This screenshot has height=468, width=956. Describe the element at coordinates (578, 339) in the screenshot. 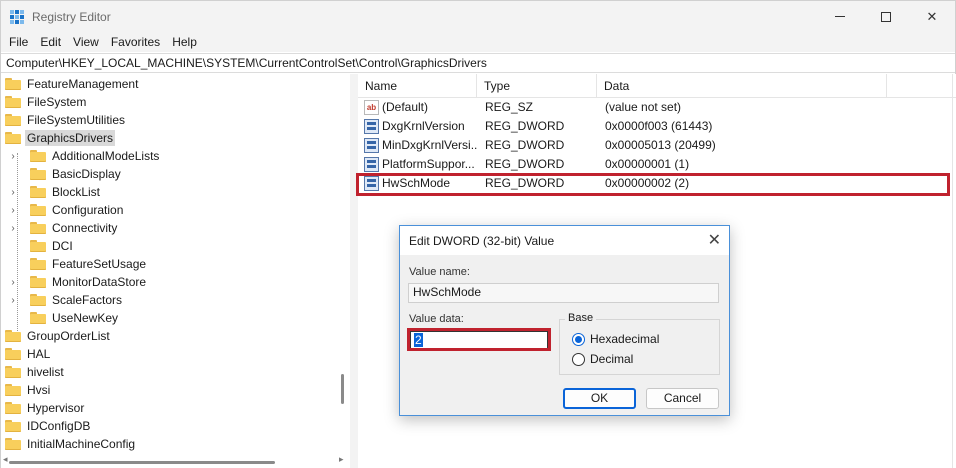

I see `radio-checked-icon` at that location.